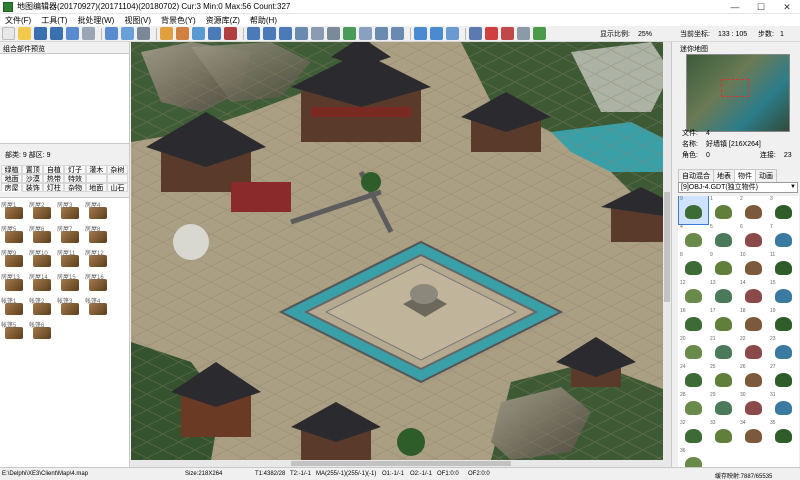  I want to click on fill-tool-icon, so click(182, 33).